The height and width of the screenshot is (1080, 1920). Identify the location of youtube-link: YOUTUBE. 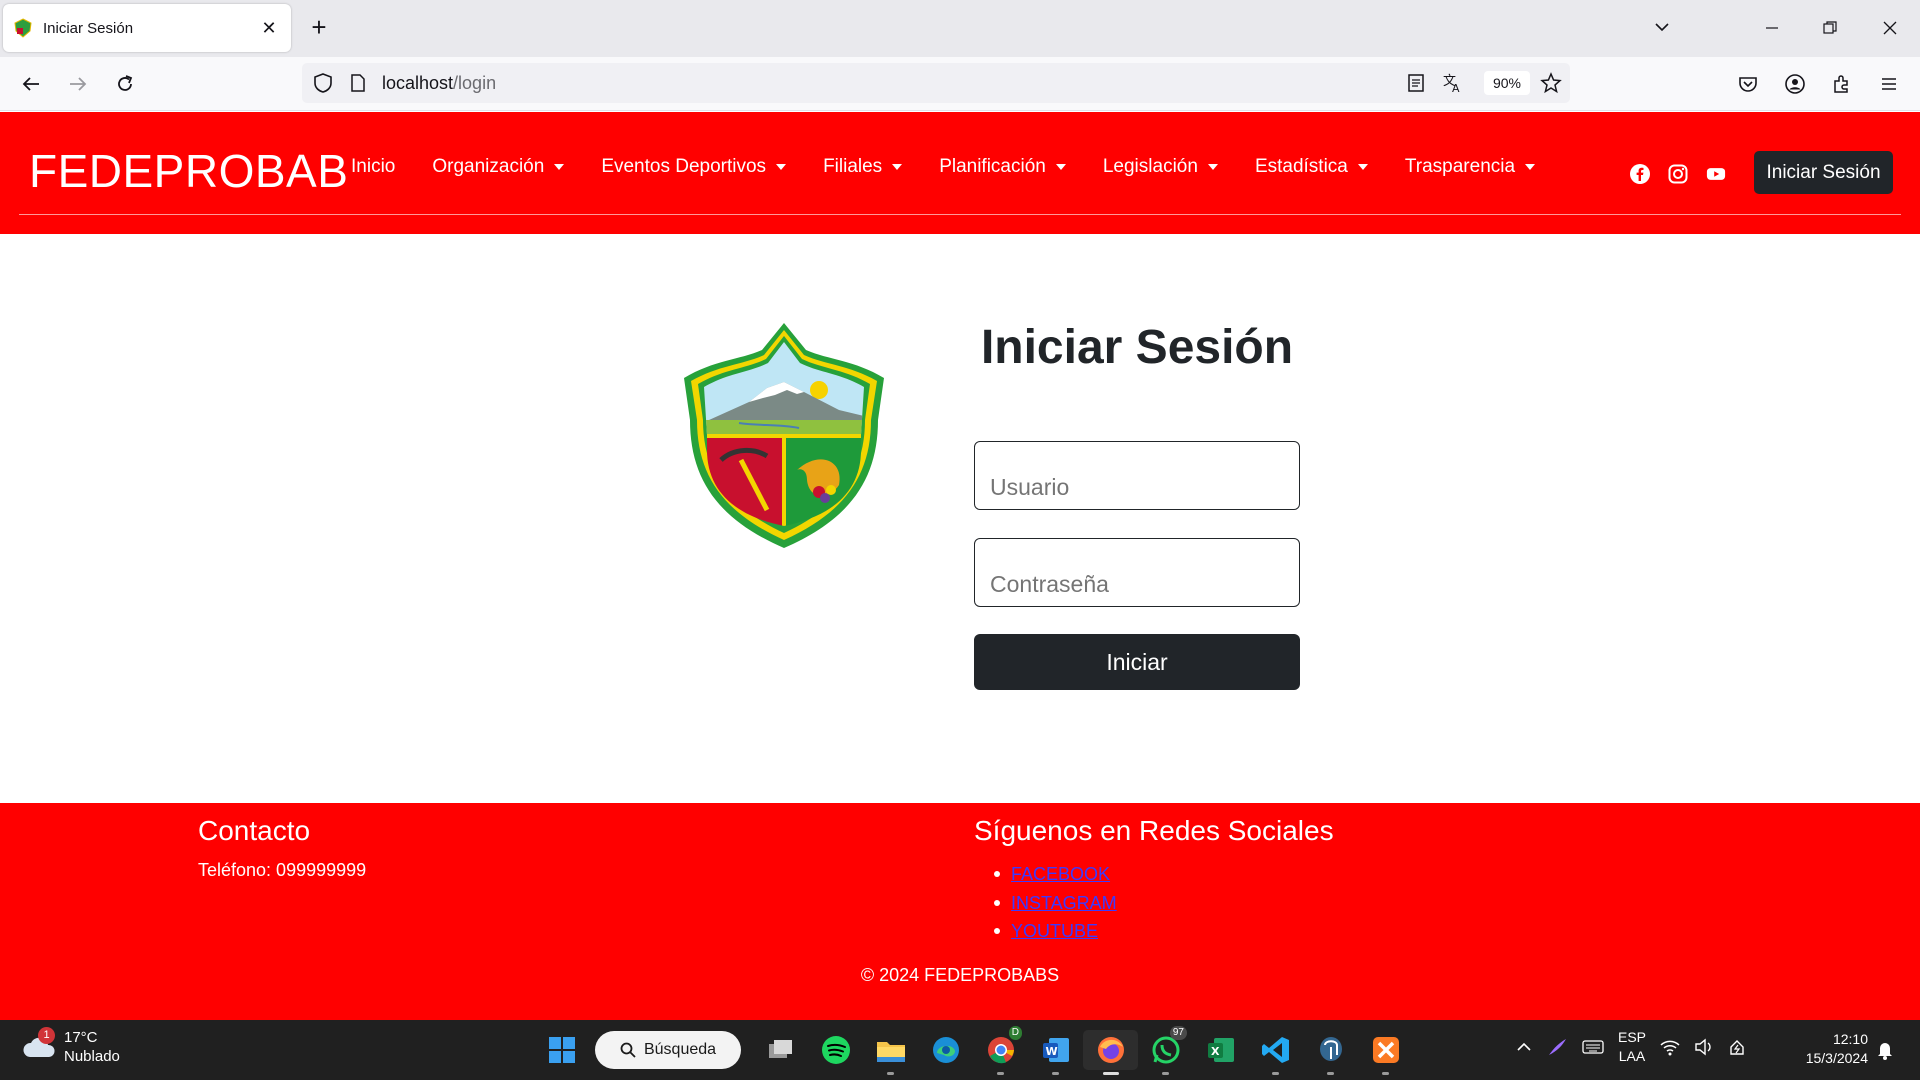
(1054, 931).